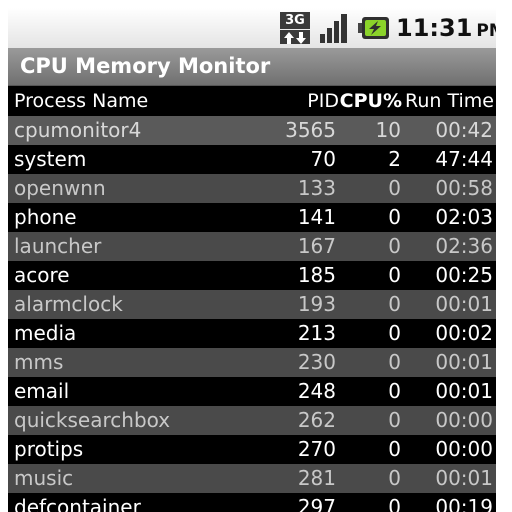 The height and width of the screenshot is (512, 512). Describe the element at coordinates (316, 362) in the screenshot. I see `process-pid: 230` at that location.